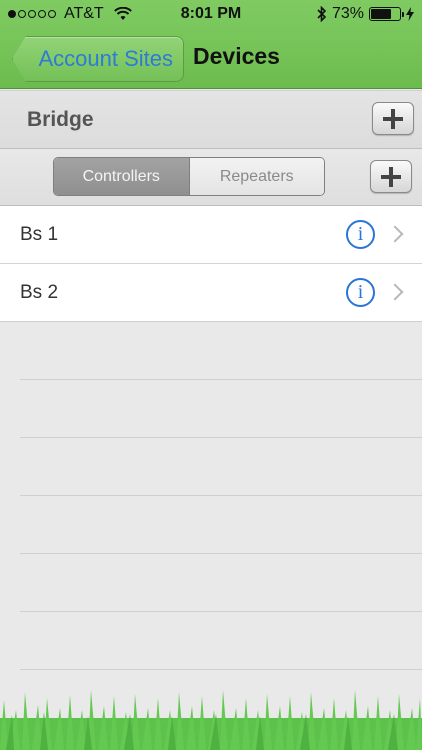  What do you see at coordinates (39, 234) in the screenshot?
I see `device-name: Bs 1` at bounding box center [39, 234].